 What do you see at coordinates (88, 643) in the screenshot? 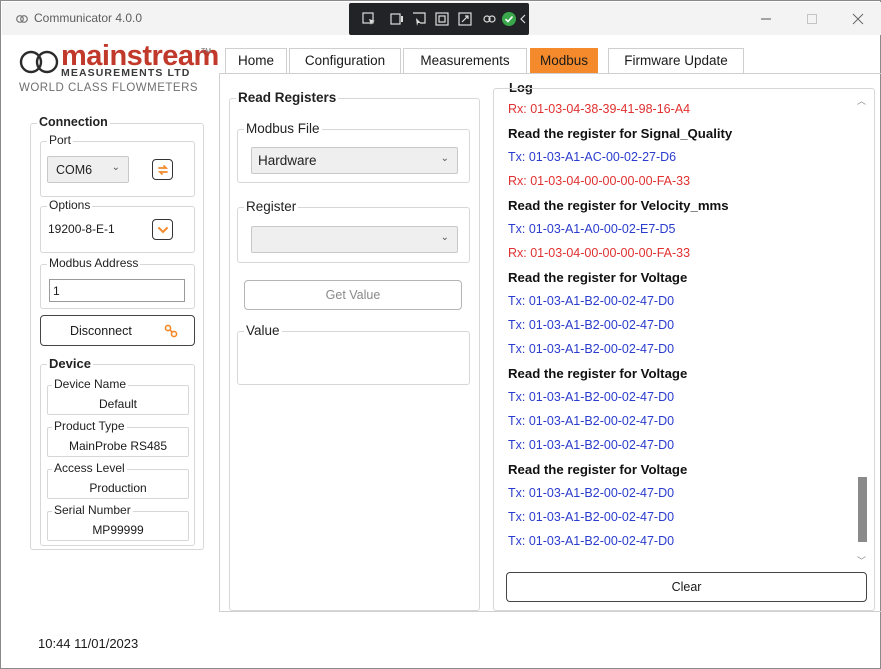
I see `status-timestamp: 10:44 11/01/2023` at bounding box center [88, 643].